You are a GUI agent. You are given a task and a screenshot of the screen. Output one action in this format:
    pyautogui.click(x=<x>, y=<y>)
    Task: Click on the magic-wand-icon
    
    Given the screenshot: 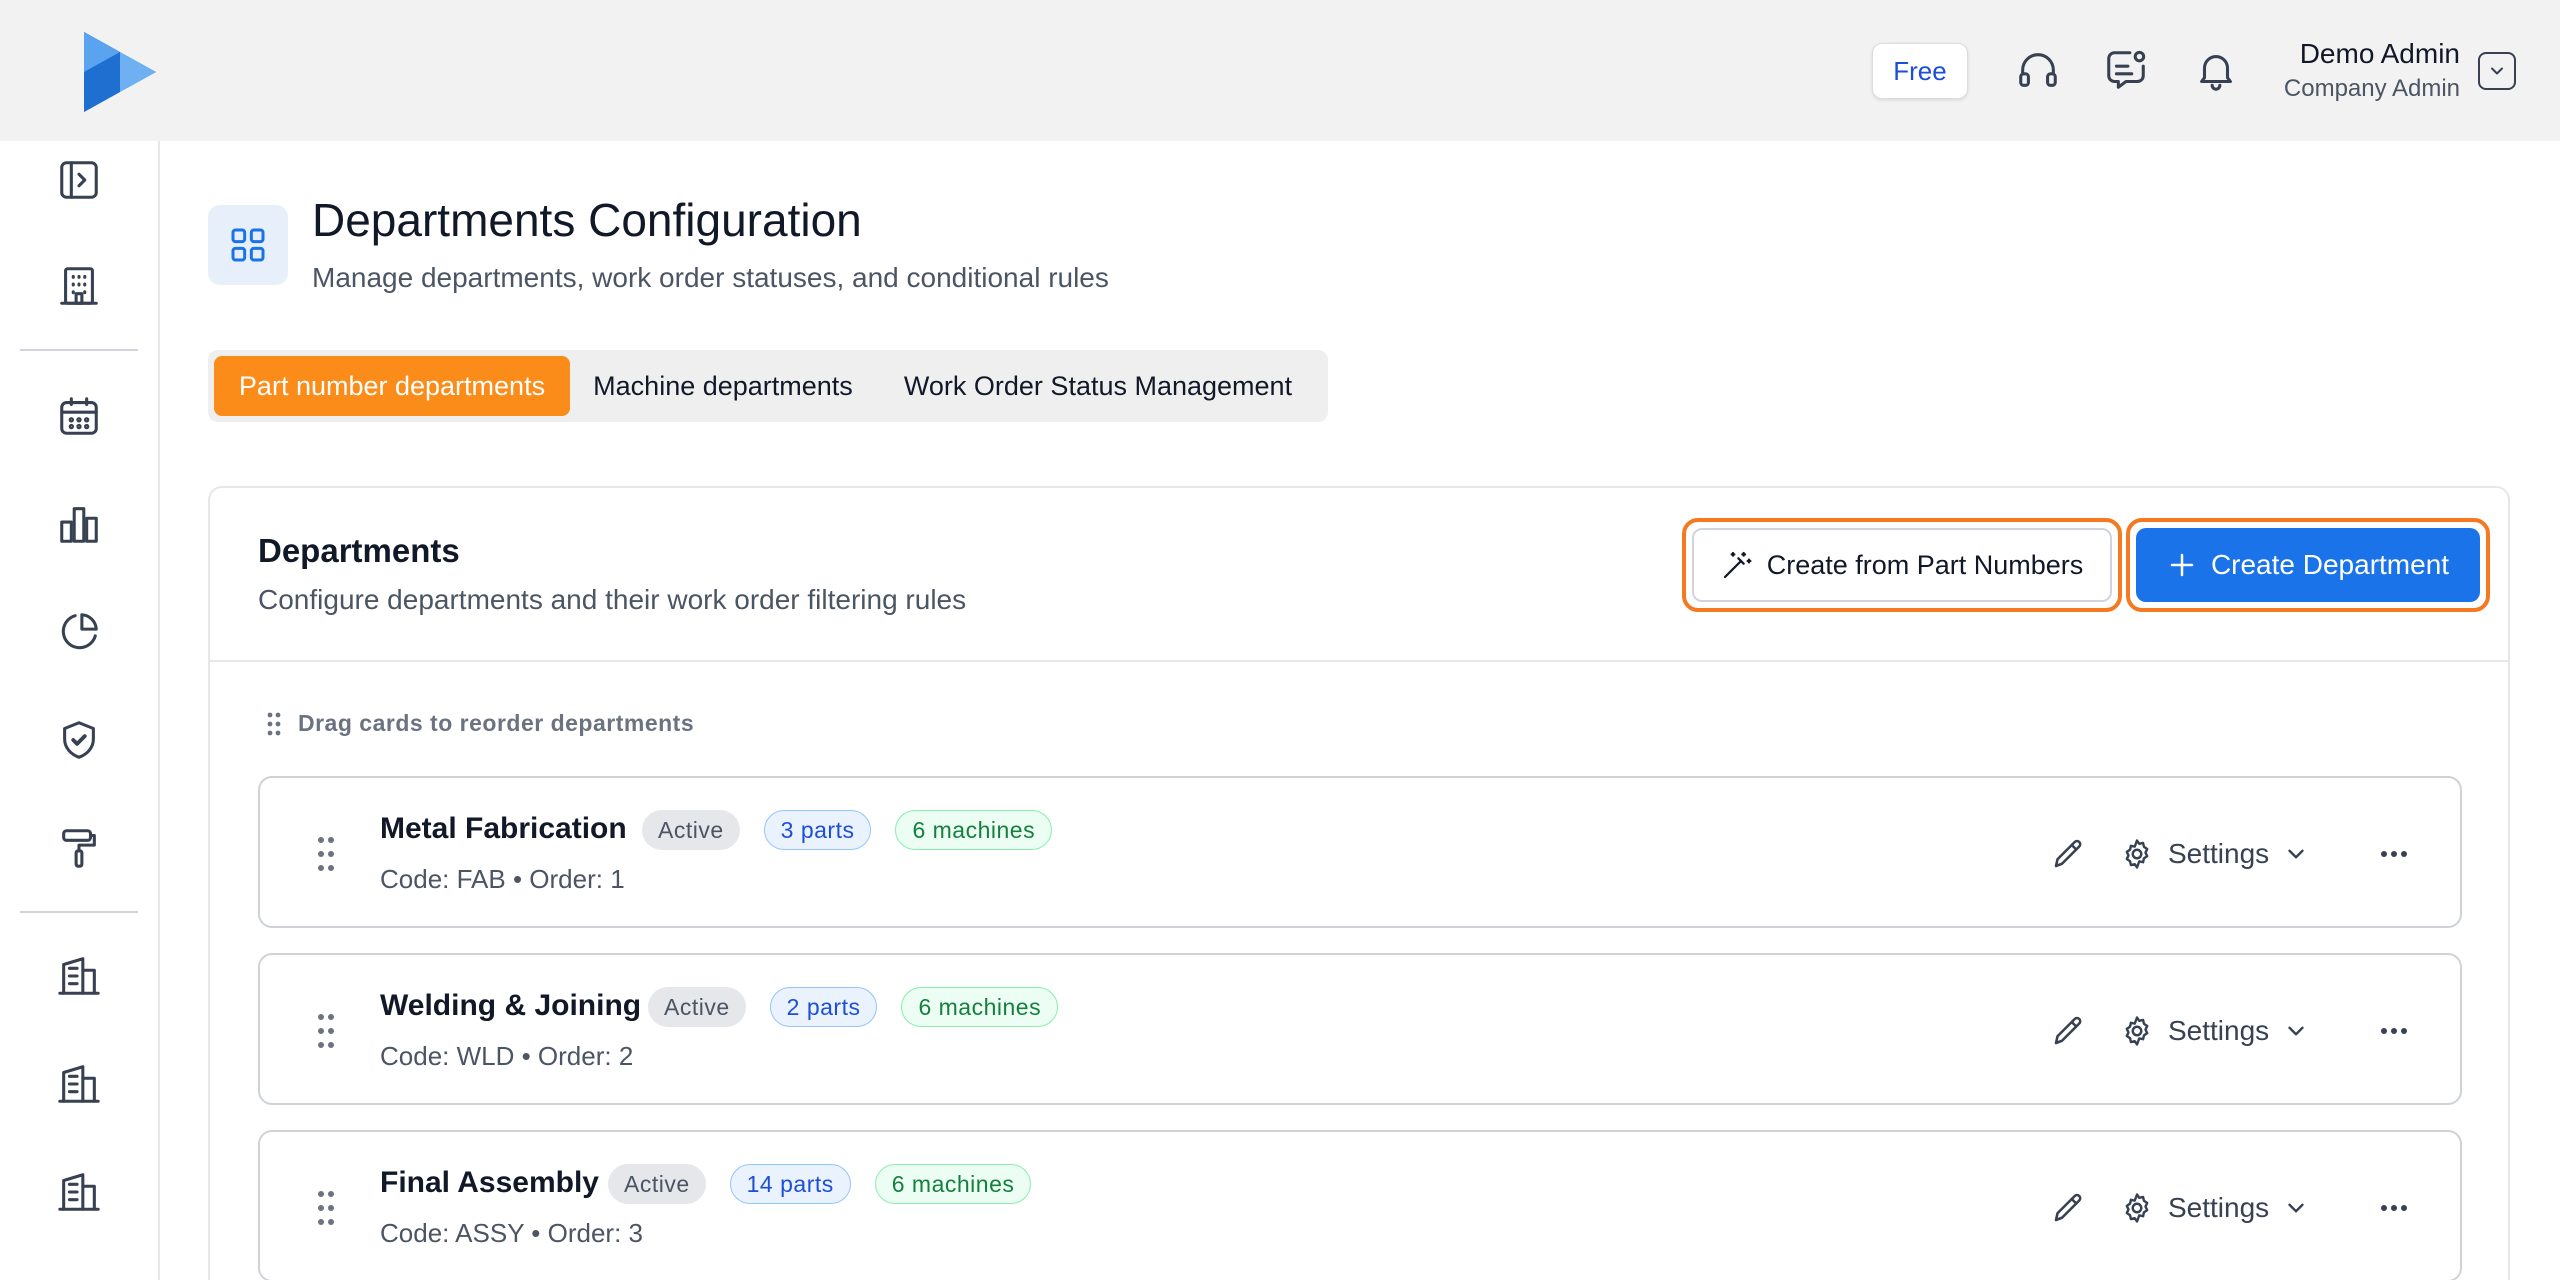 What is the action you would take?
    pyautogui.click(x=1737, y=565)
    